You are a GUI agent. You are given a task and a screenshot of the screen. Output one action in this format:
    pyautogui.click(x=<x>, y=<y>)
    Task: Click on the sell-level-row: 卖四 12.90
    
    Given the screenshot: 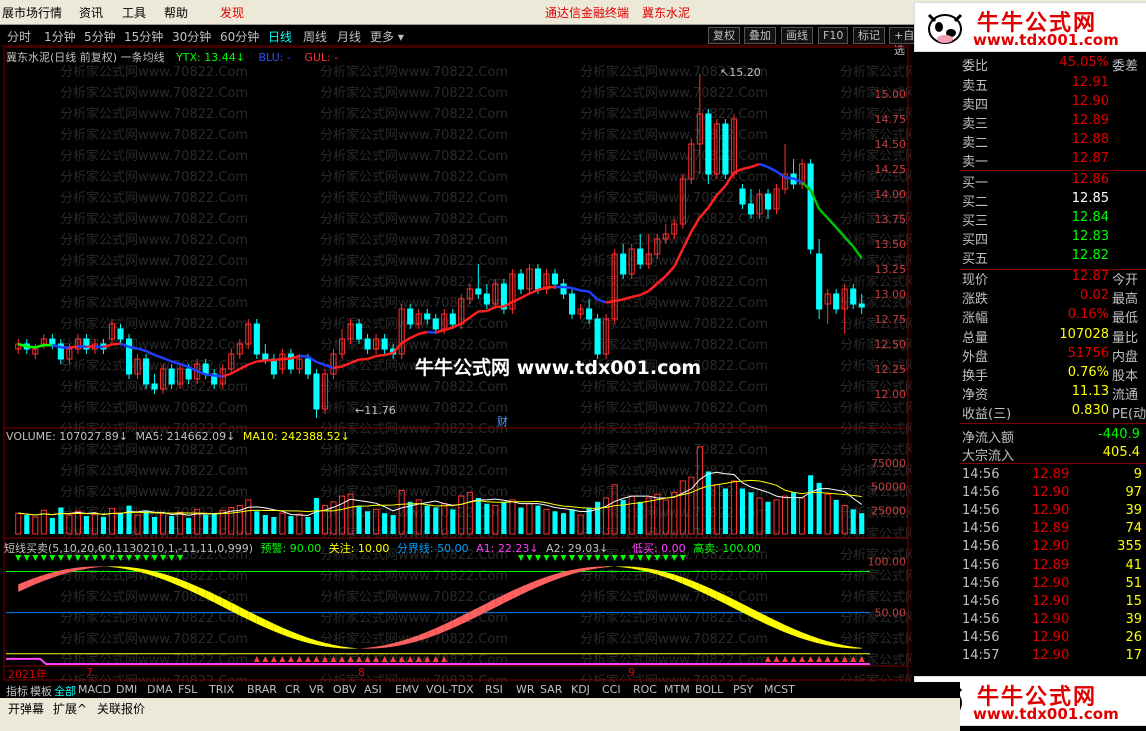 What is the action you would take?
    pyautogui.click(x=1053, y=103)
    